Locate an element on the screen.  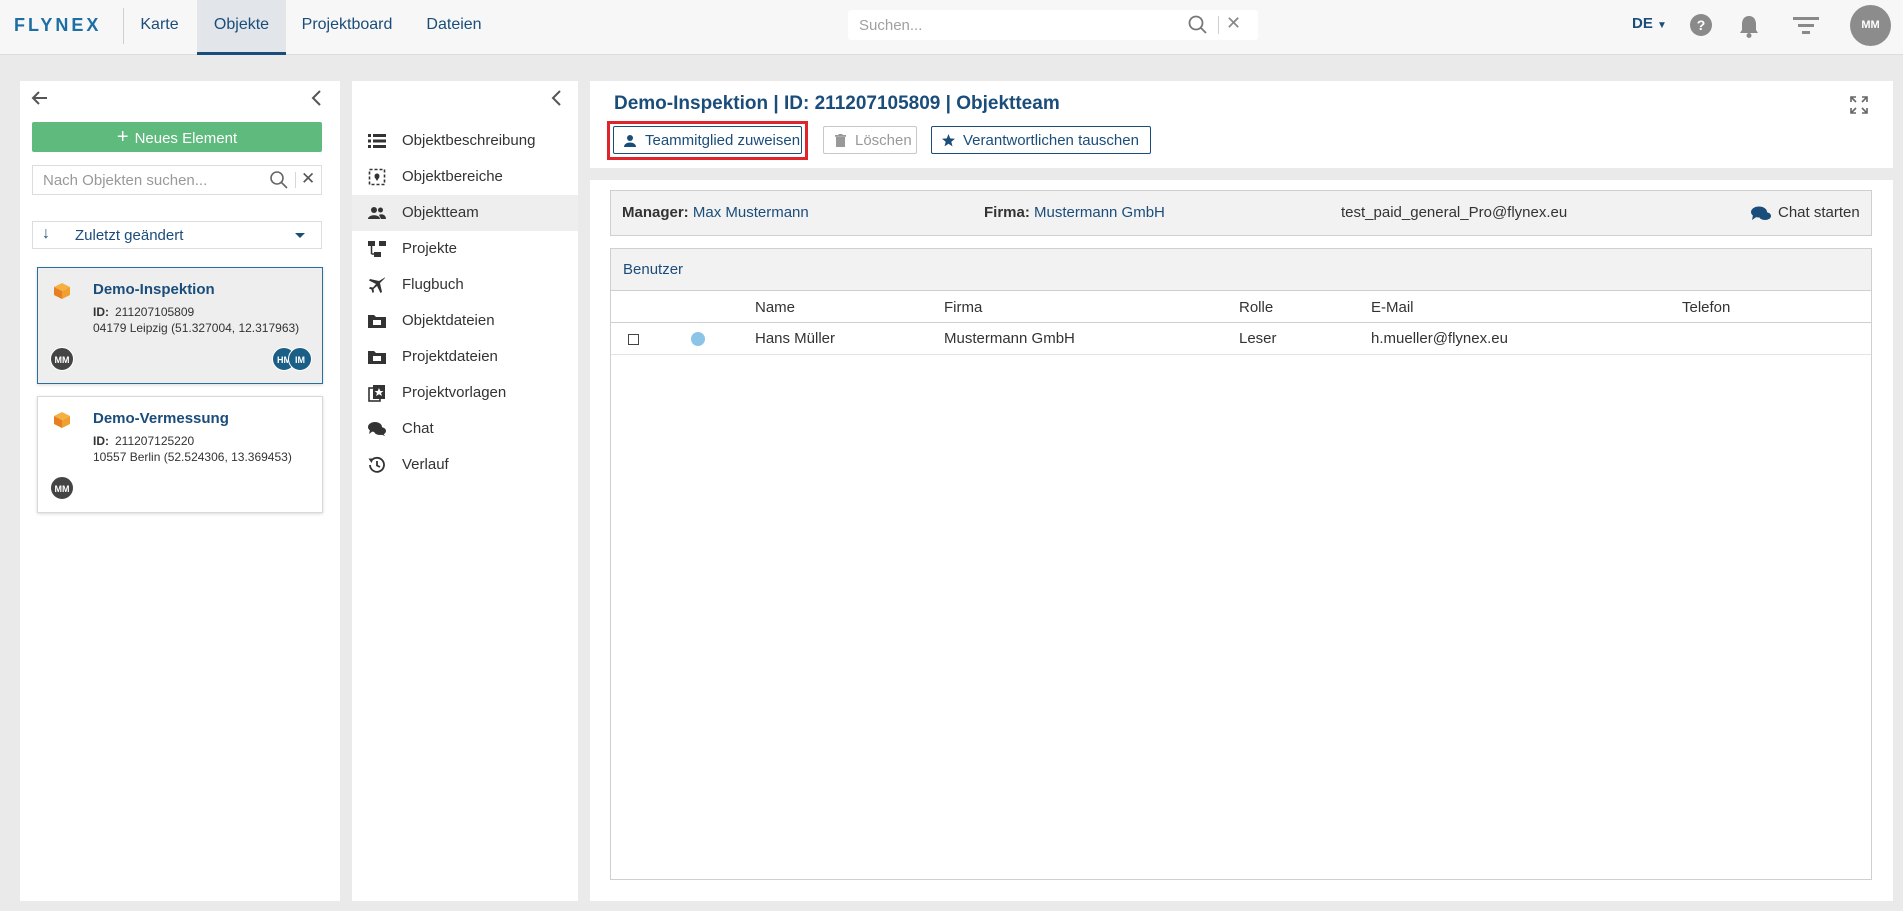
column-name: Name is located at coordinates (775, 307).